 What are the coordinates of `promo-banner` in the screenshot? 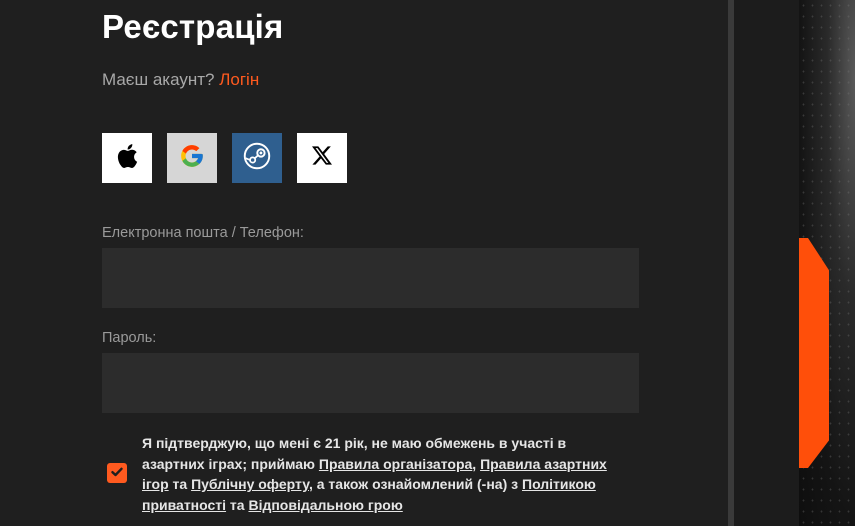 It's located at (827, 263).